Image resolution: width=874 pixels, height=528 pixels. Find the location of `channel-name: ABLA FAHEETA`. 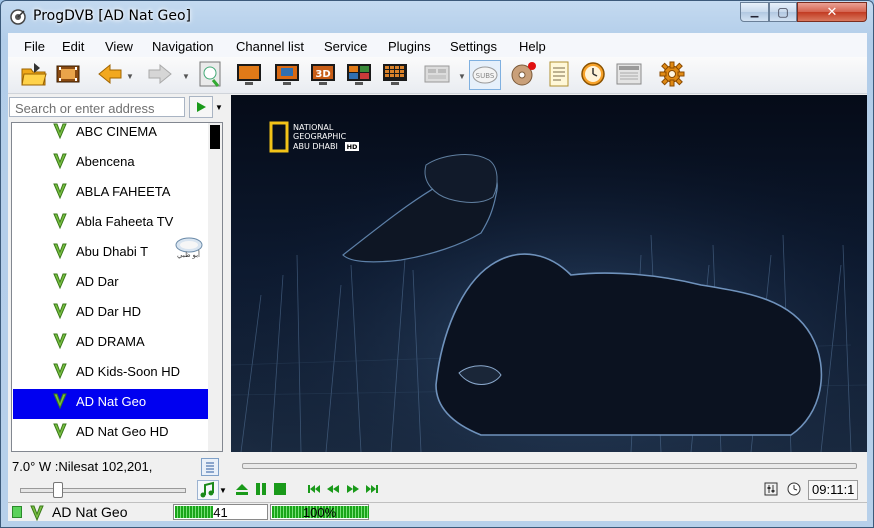

channel-name: ABLA FAHEETA is located at coordinates (123, 191).